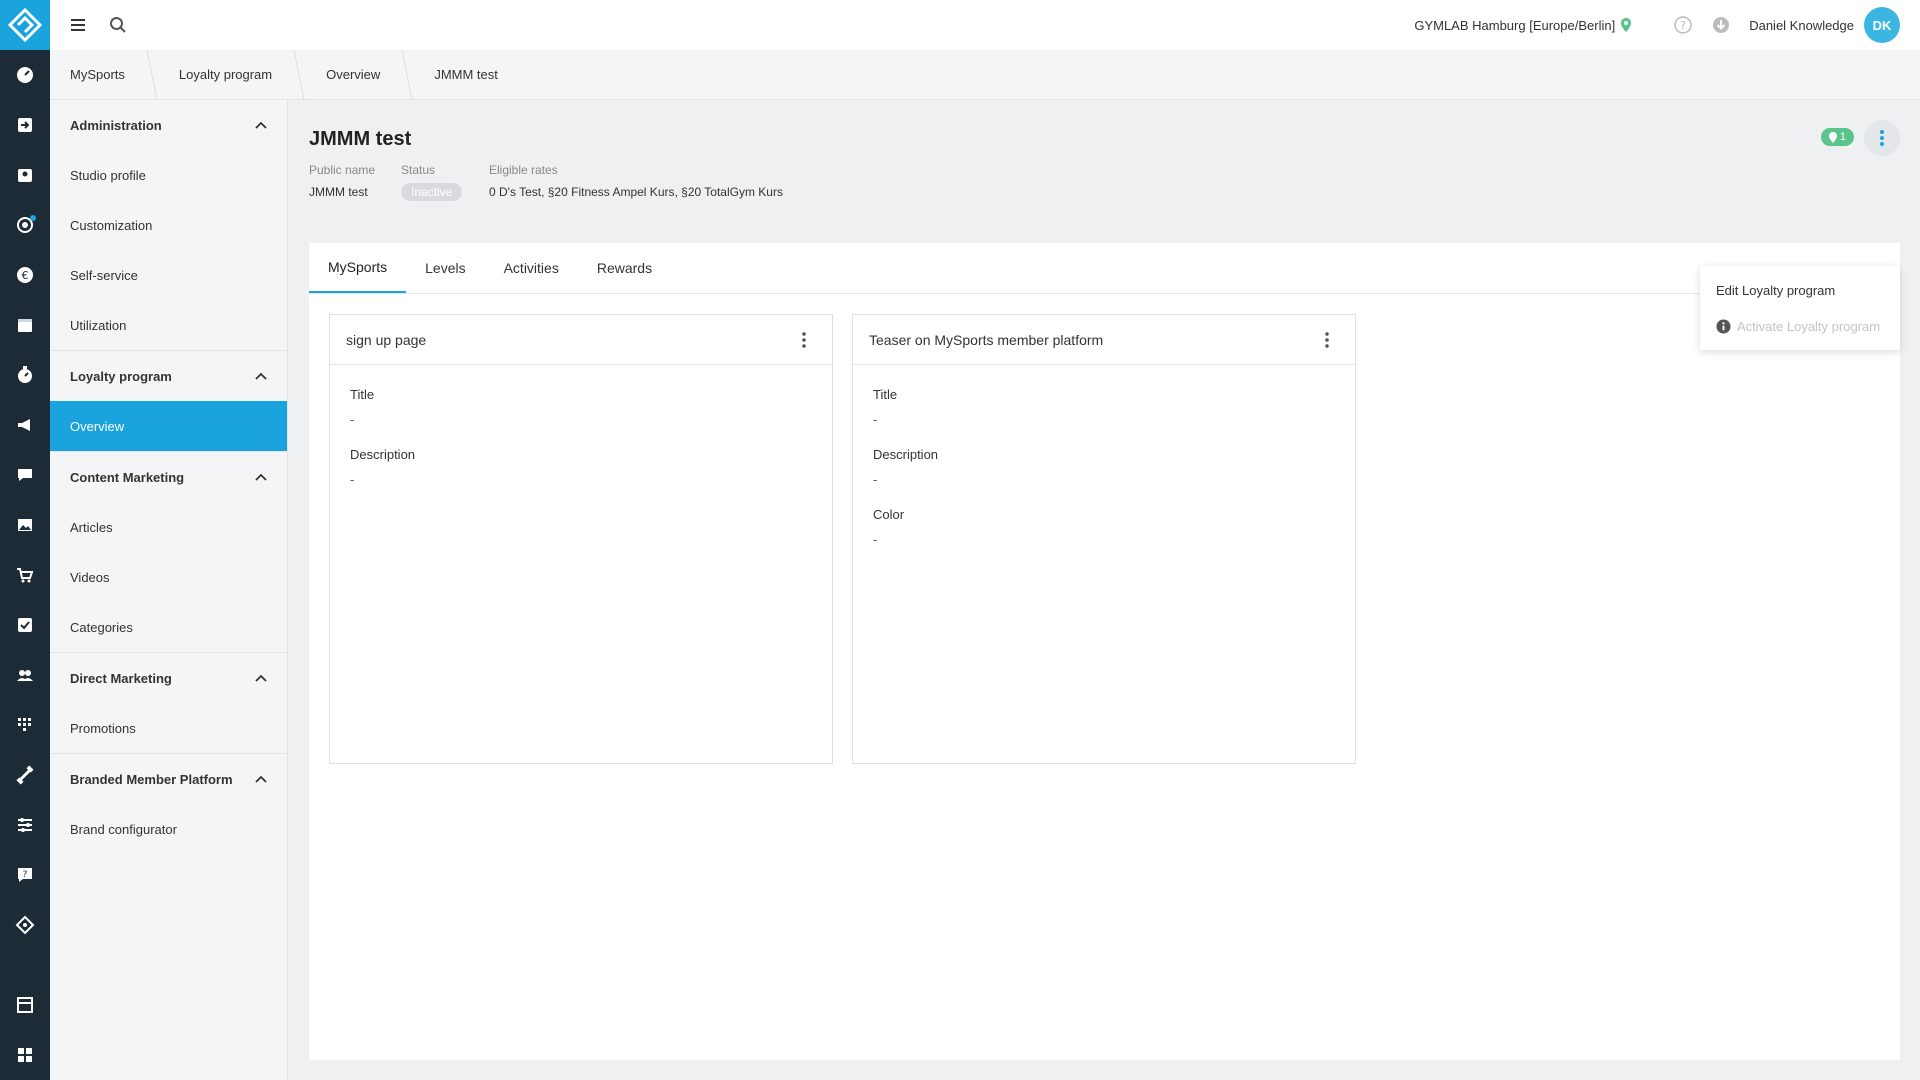  I want to click on card-body: Title - Description - Color -, so click(1104, 477).